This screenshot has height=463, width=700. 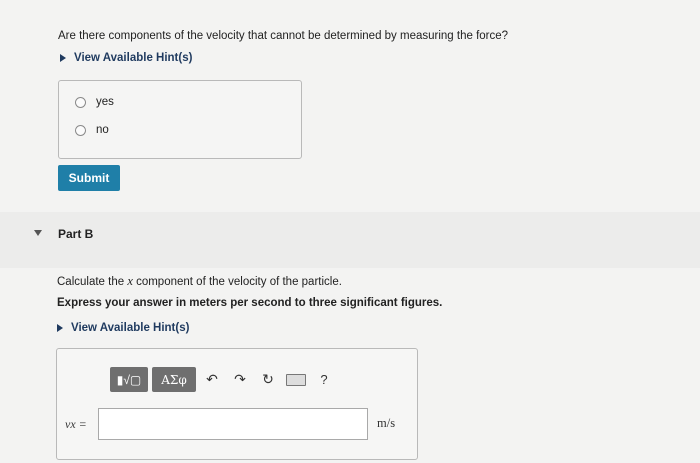 I want to click on redo-icon: ↷, so click(x=240, y=379).